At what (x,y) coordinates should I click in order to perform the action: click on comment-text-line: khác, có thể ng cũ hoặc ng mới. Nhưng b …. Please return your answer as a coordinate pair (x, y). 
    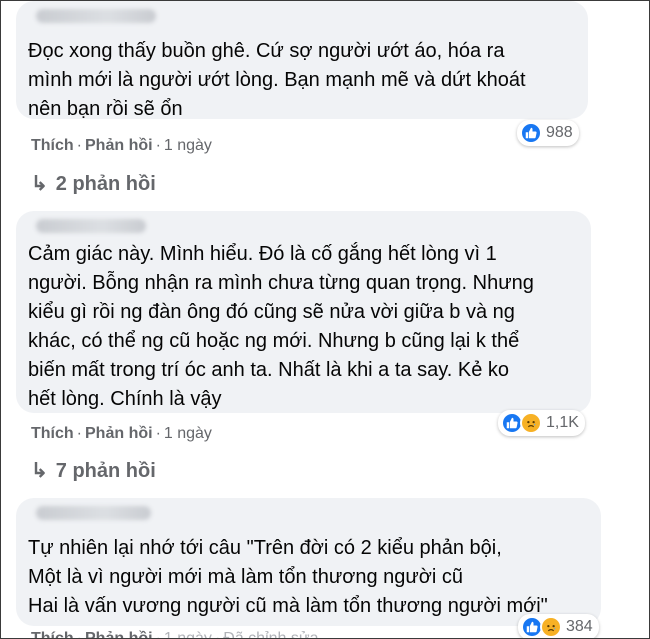
    Looking at the image, I should click on (274, 341).